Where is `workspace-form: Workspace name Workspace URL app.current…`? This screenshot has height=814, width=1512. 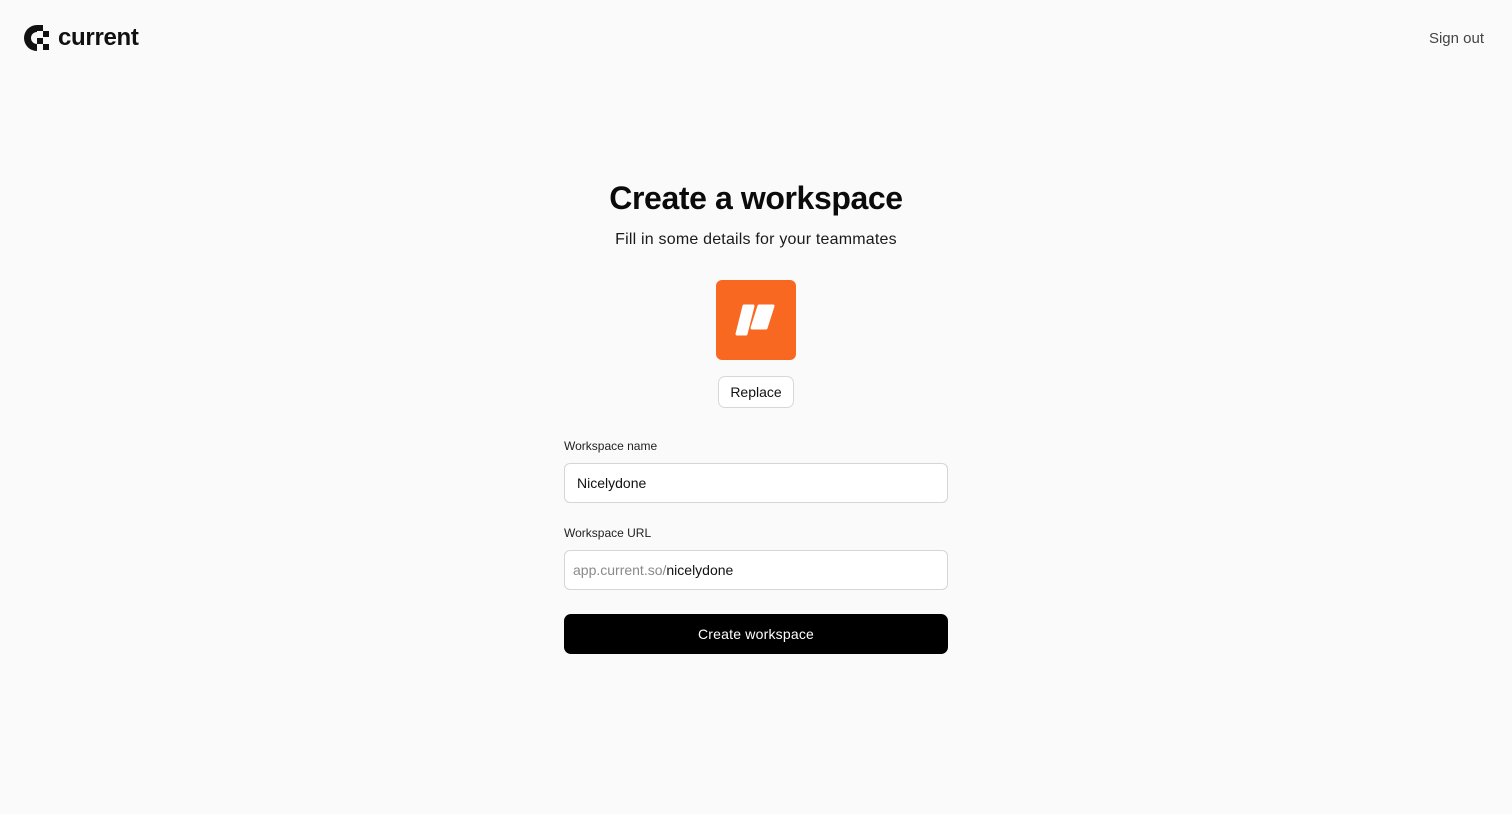 workspace-form: Workspace name Workspace URL app.current… is located at coordinates (756, 546).